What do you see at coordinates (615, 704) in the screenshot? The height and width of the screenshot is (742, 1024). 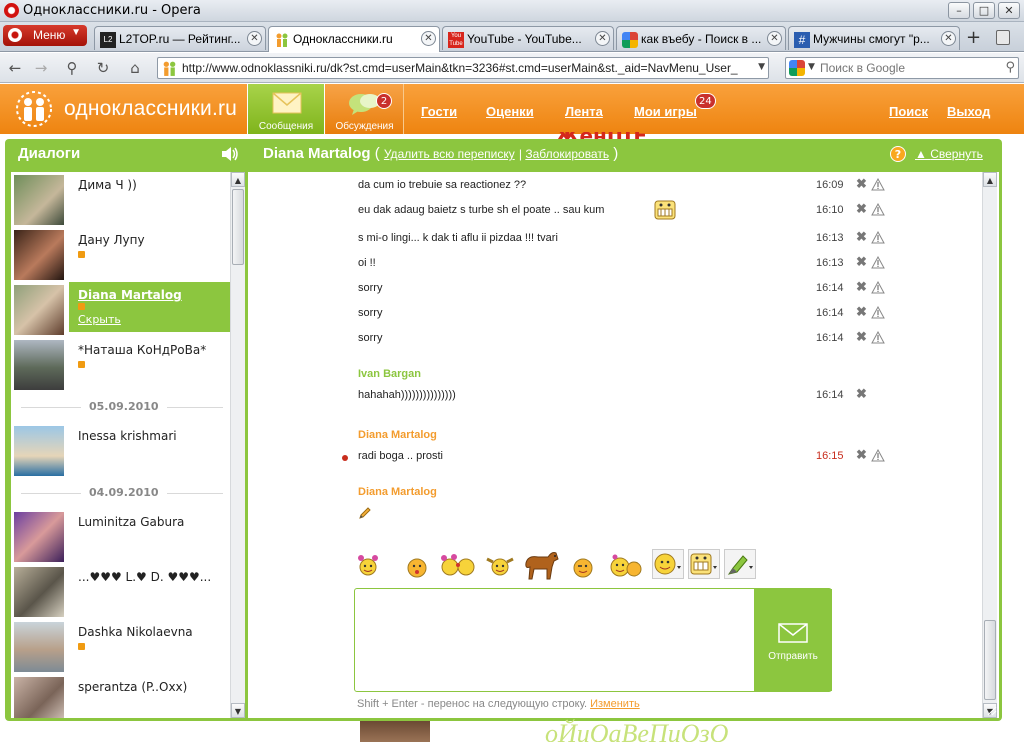 I see `change-hotkey-link: Изменить` at bounding box center [615, 704].